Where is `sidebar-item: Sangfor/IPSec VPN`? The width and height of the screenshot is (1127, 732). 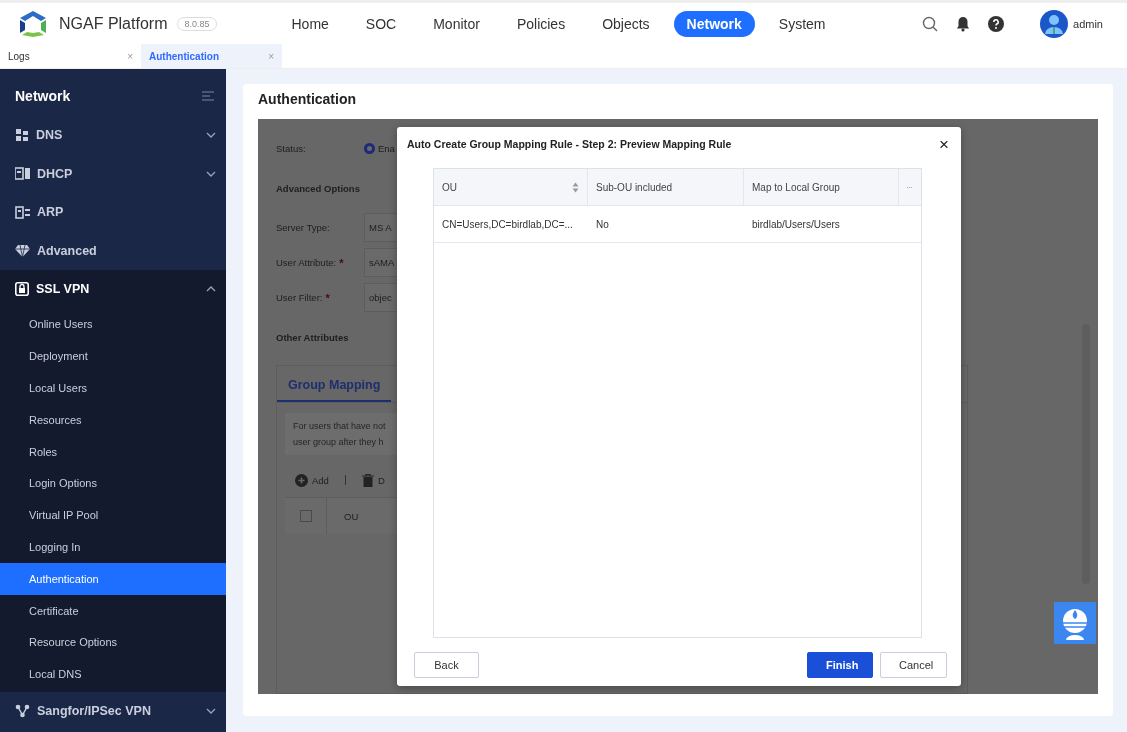
sidebar-item: Sangfor/IPSec VPN is located at coordinates (113, 711).